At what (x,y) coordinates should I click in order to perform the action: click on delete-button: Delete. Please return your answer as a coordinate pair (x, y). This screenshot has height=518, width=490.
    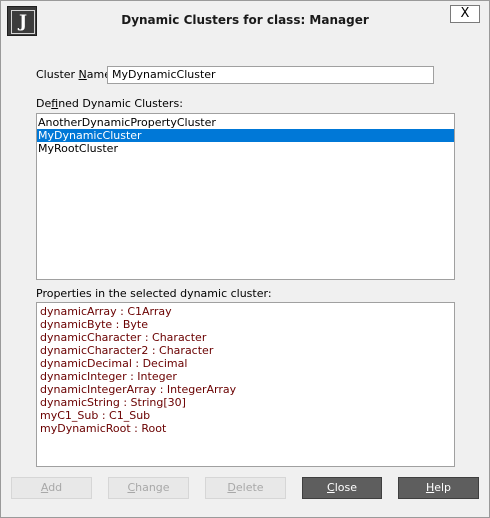
    Looking at the image, I should click on (245, 488).